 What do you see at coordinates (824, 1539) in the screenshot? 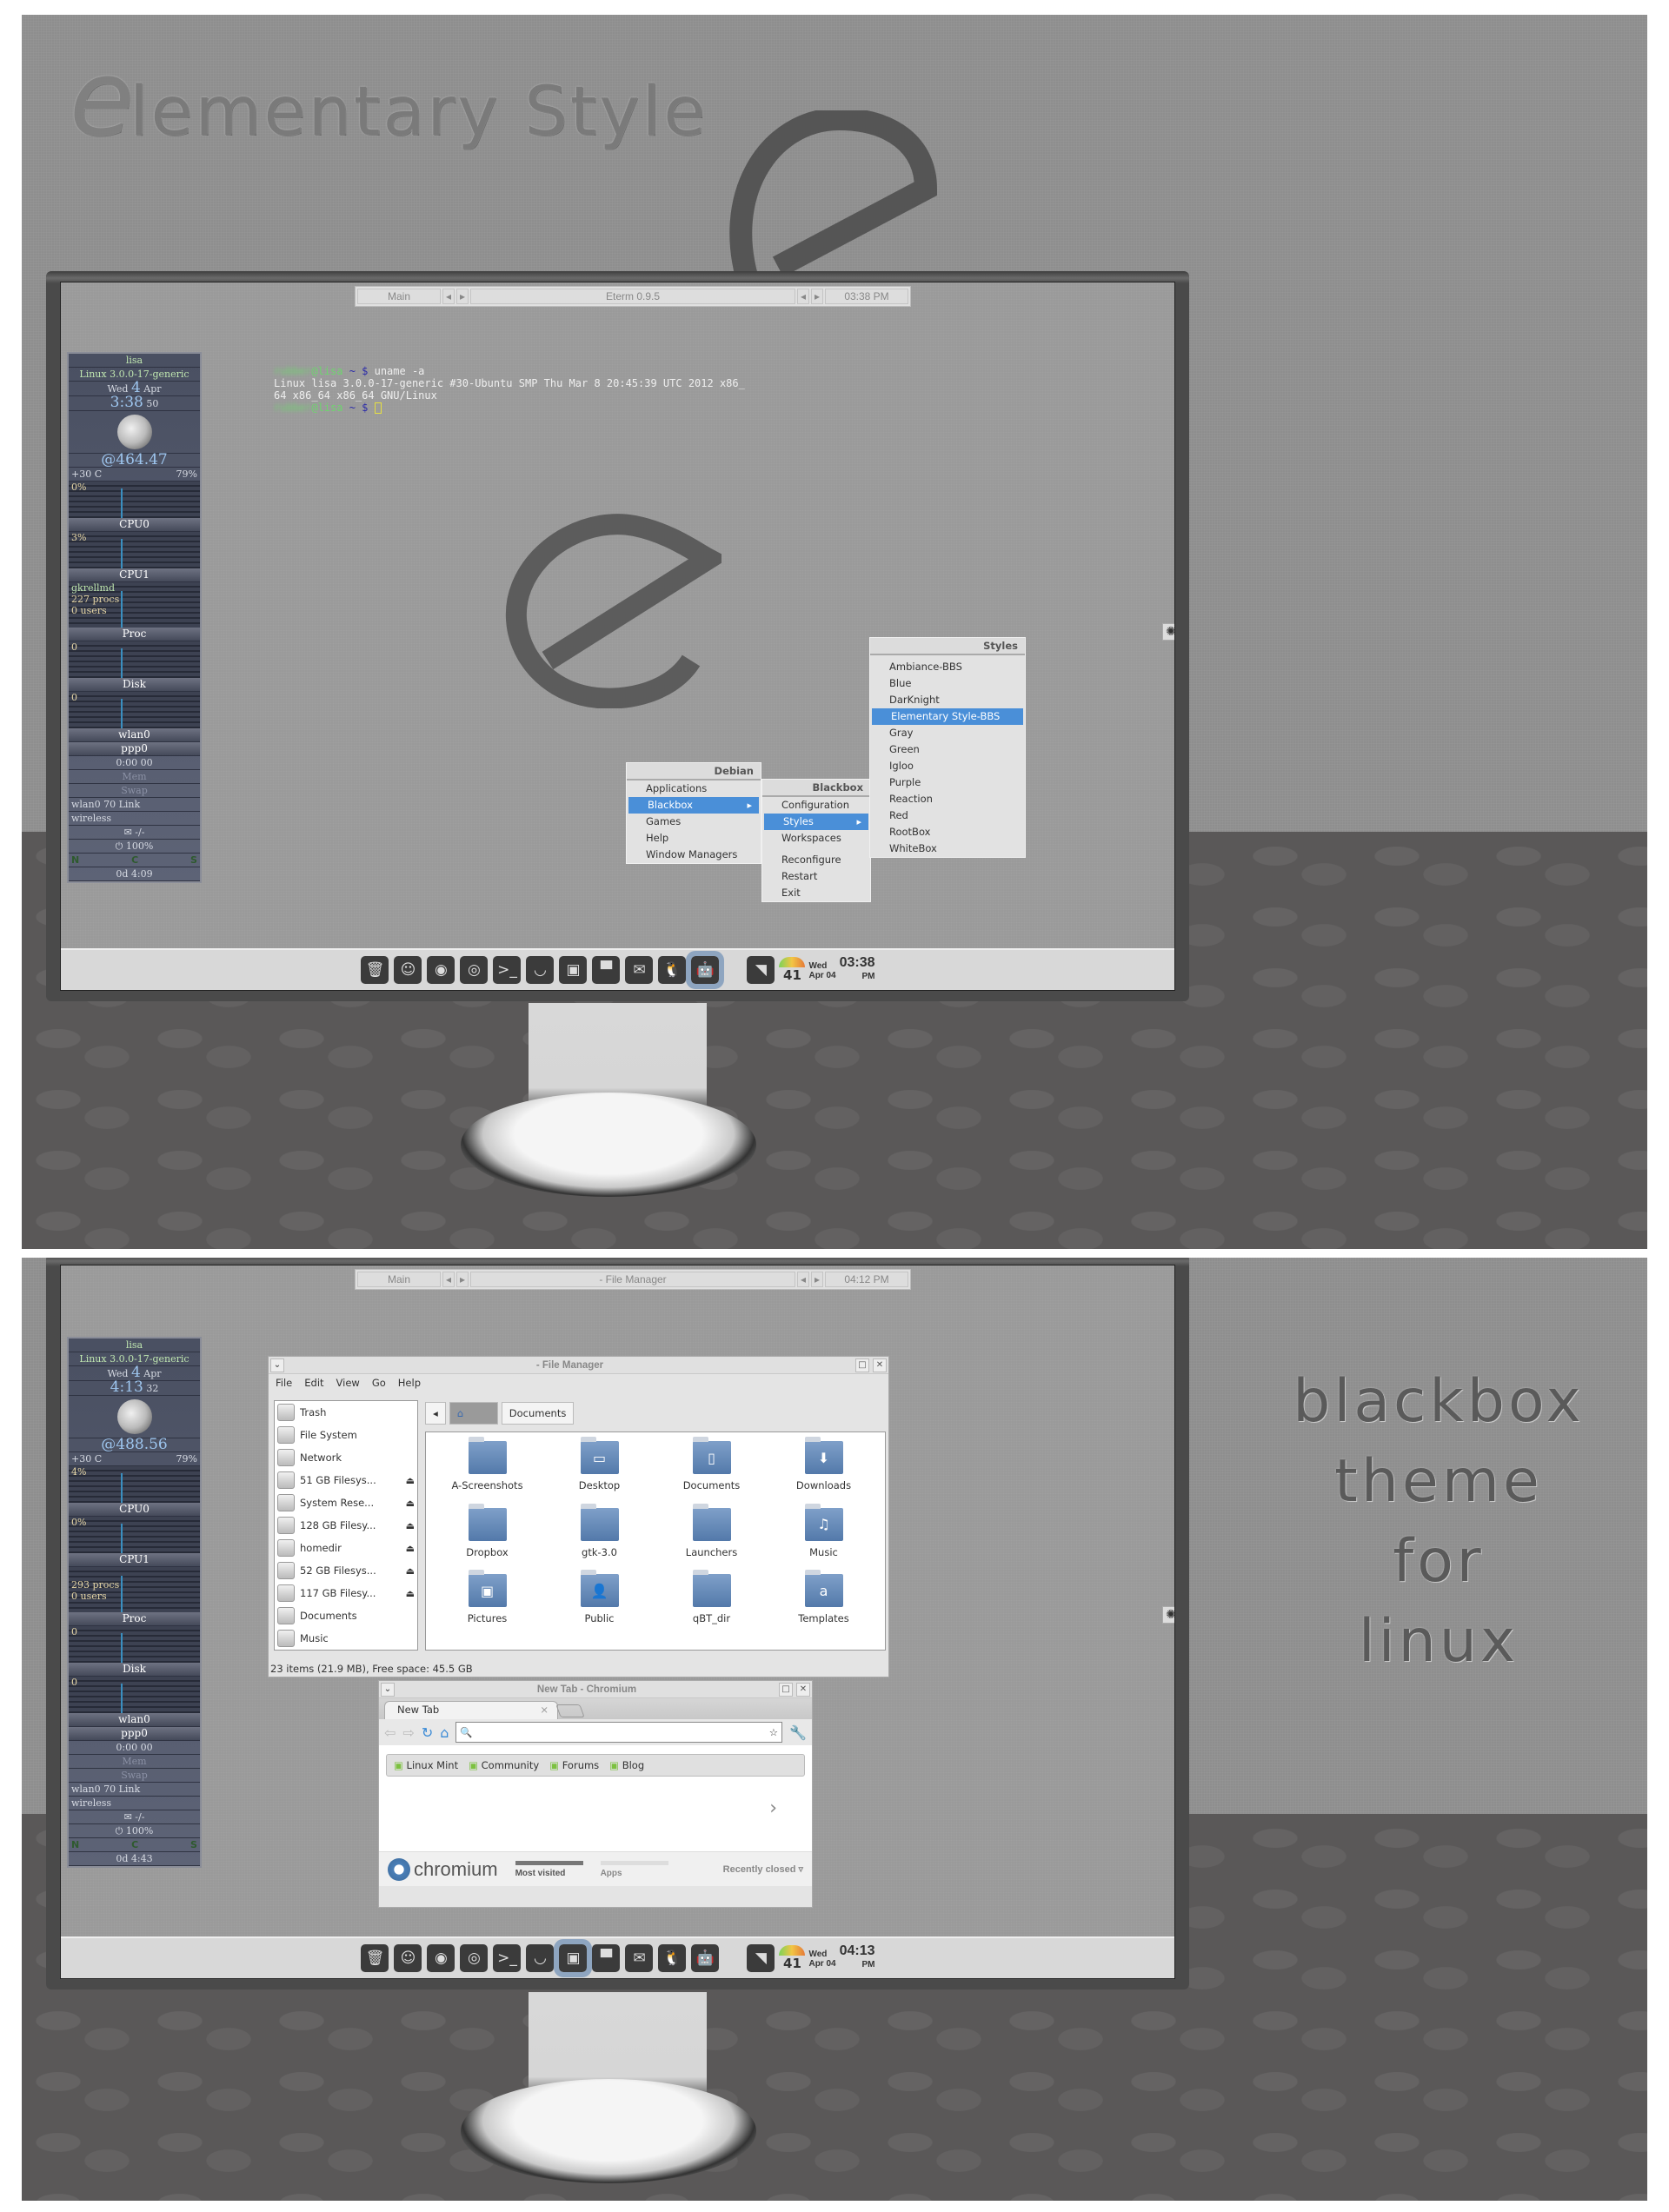
I see `file-item: ♫ Music` at bounding box center [824, 1539].